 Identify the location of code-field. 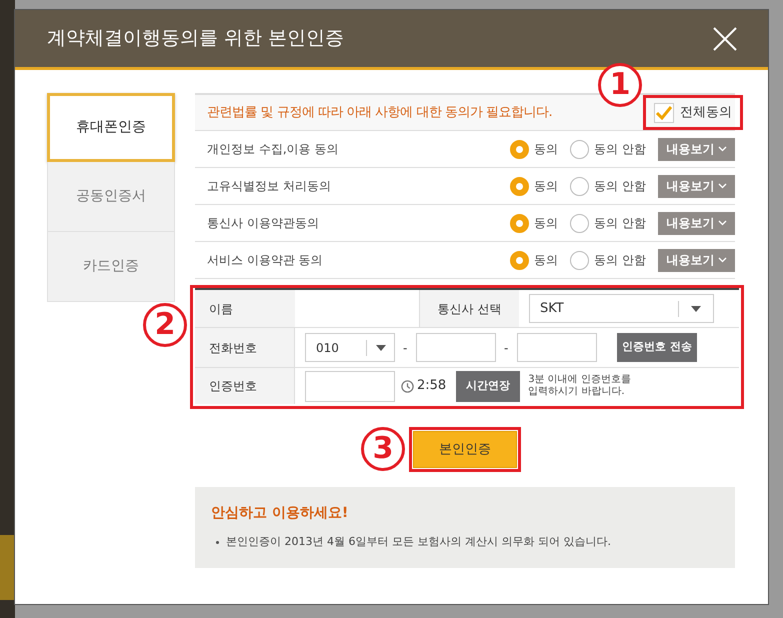
(350, 386).